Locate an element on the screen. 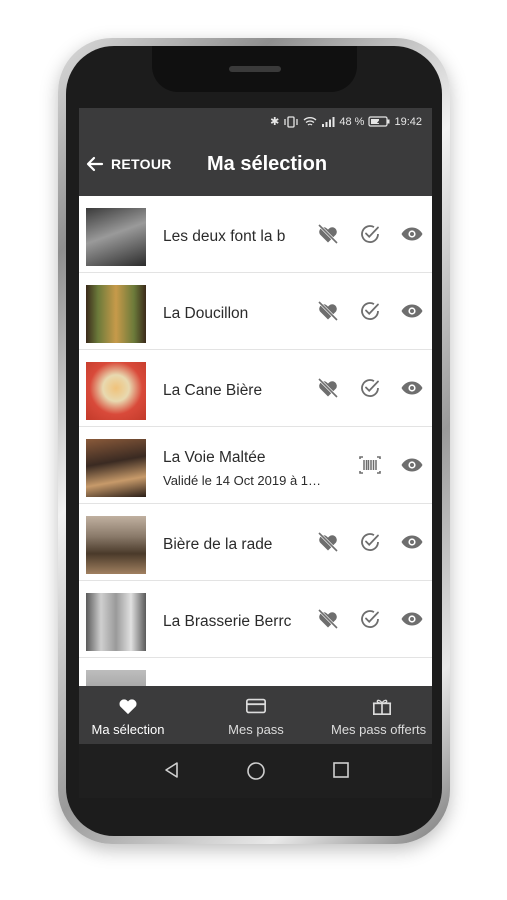  list-item: La Doucillon is located at coordinates (255, 311).